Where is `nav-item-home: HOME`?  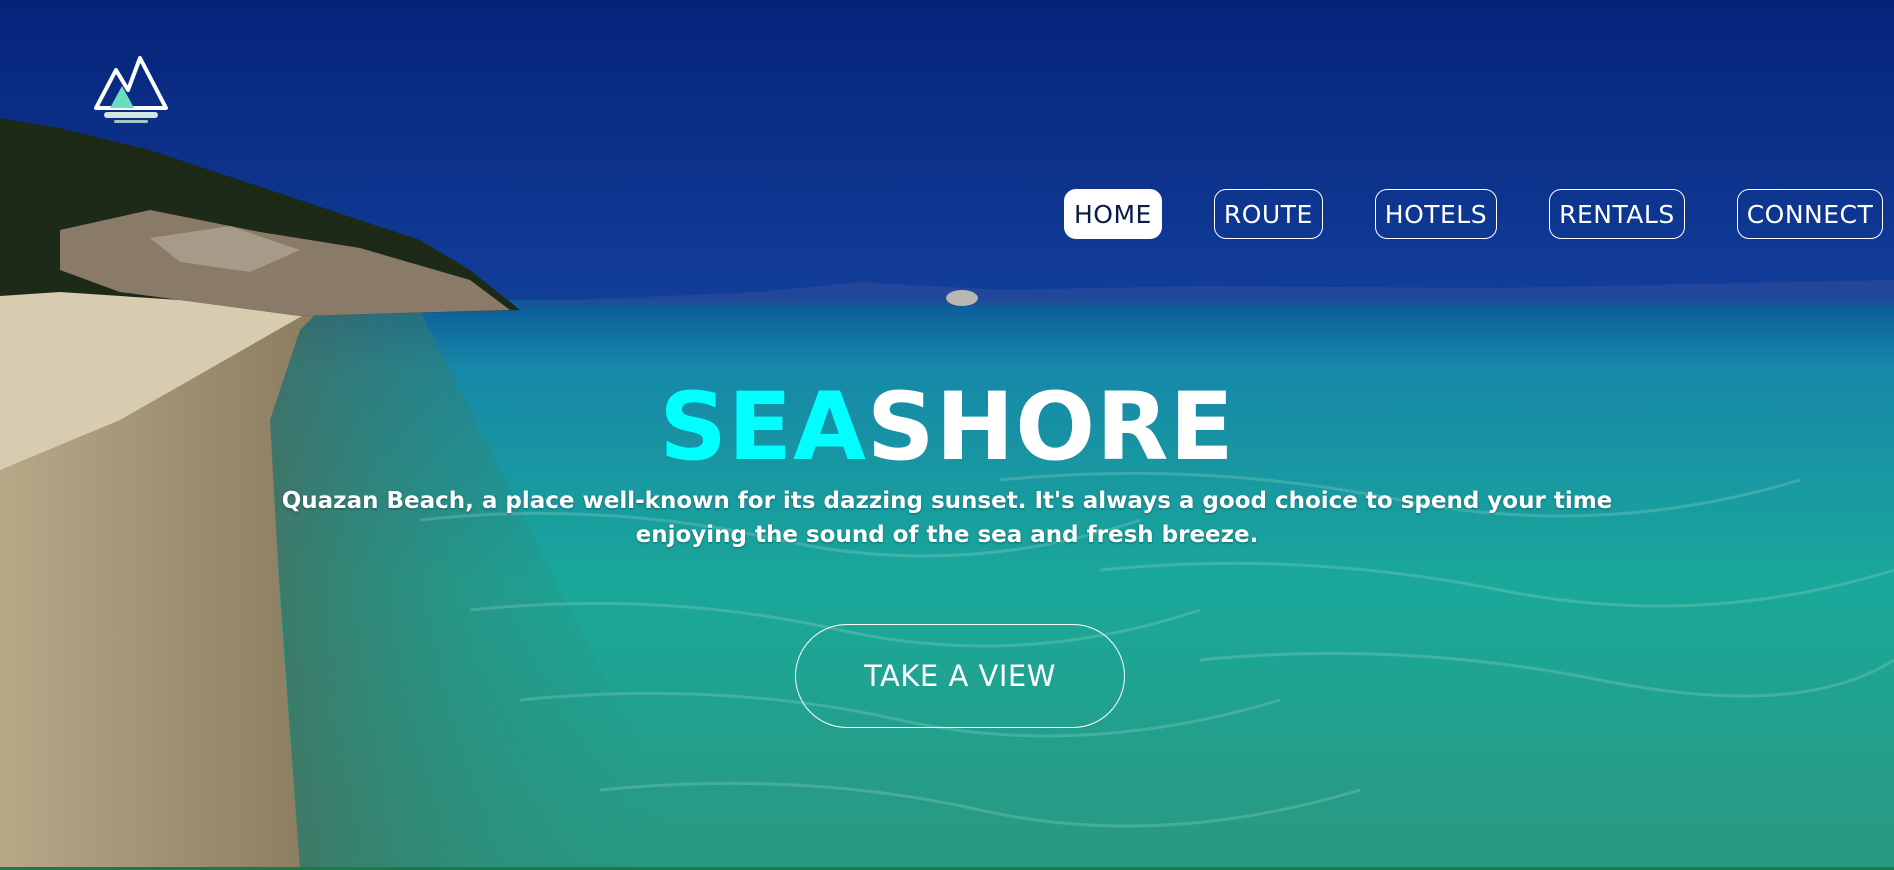
nav-item-home: HOME is located at coordinates (1113, 214).